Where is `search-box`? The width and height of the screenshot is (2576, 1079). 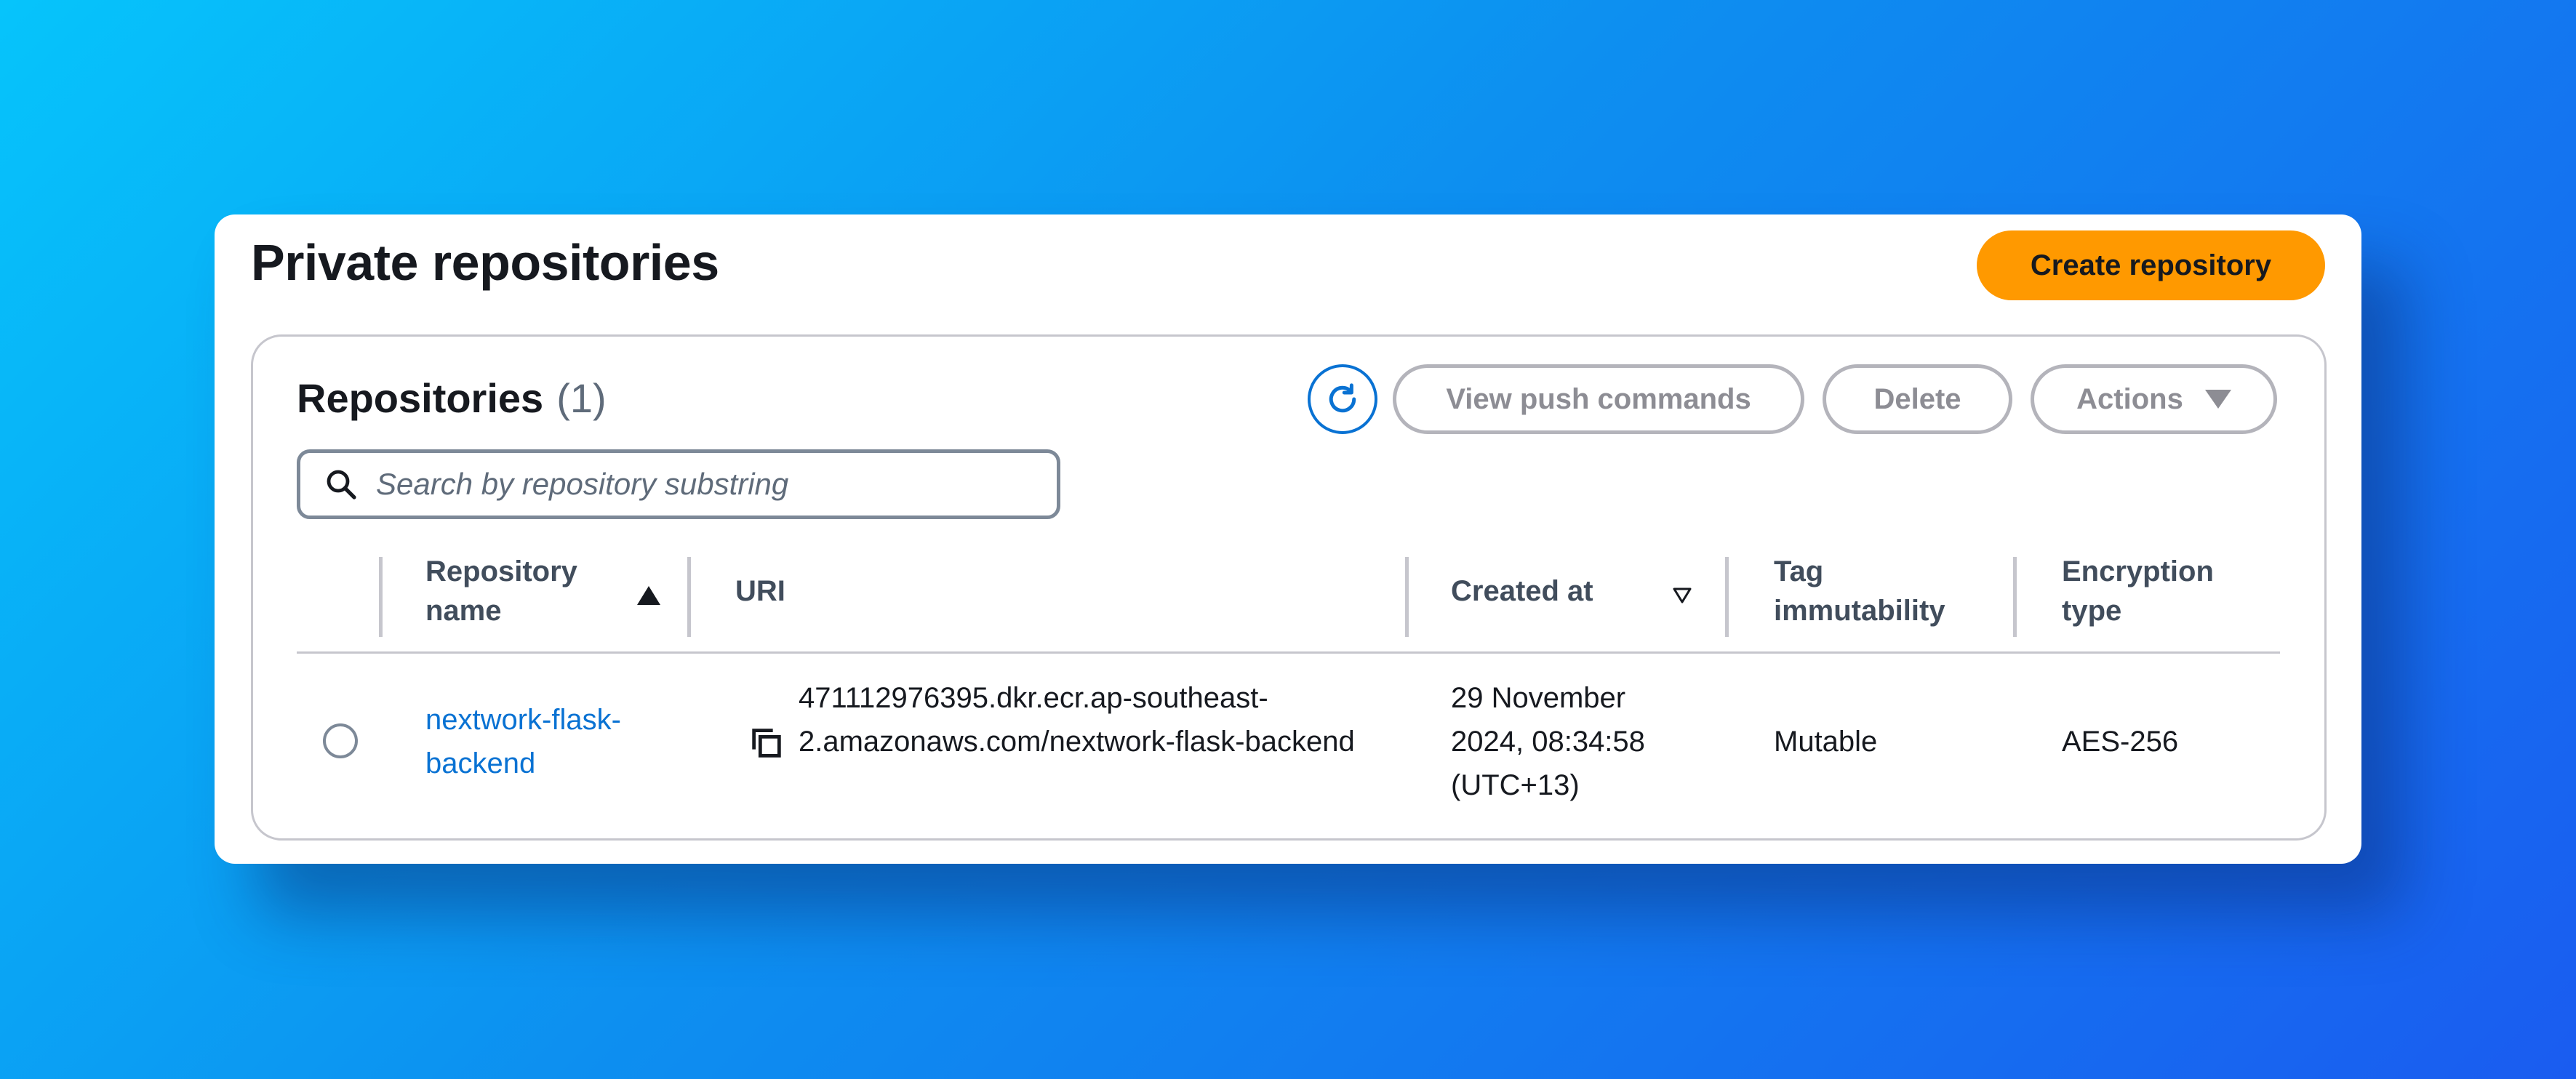
search-box is located at coordinates (678, 484).